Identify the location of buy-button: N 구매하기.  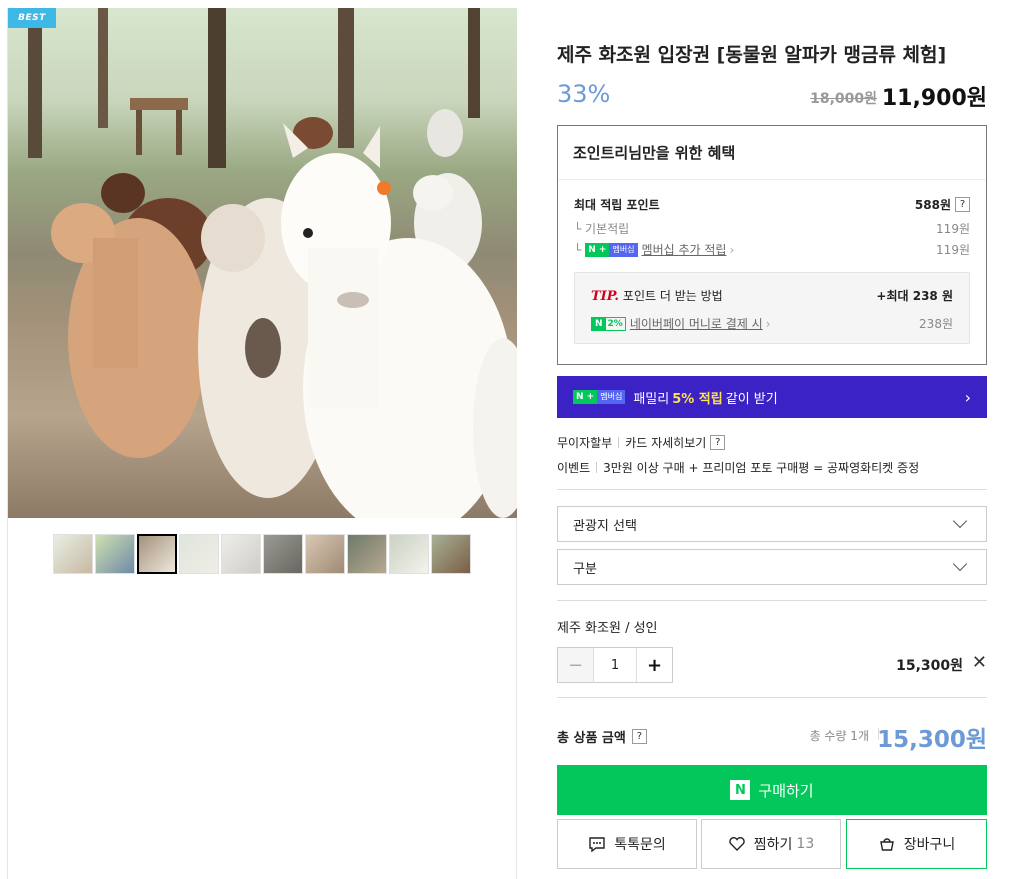
(772, 790).